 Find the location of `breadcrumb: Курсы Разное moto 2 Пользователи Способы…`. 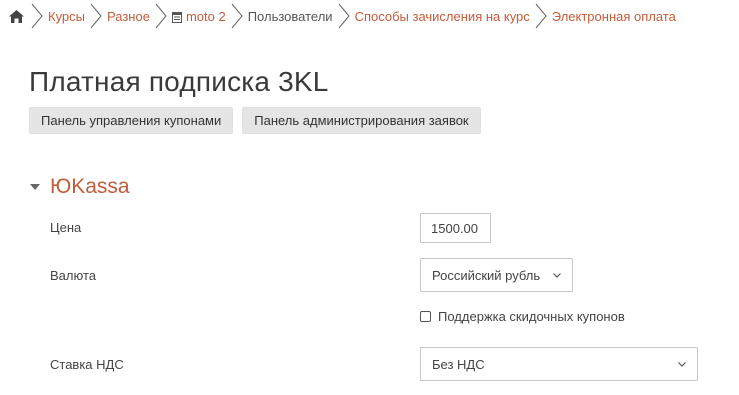

breadcrumb: Курсы Разное moto 2 Пользователи Способы… is located at coordinates (369, 16).